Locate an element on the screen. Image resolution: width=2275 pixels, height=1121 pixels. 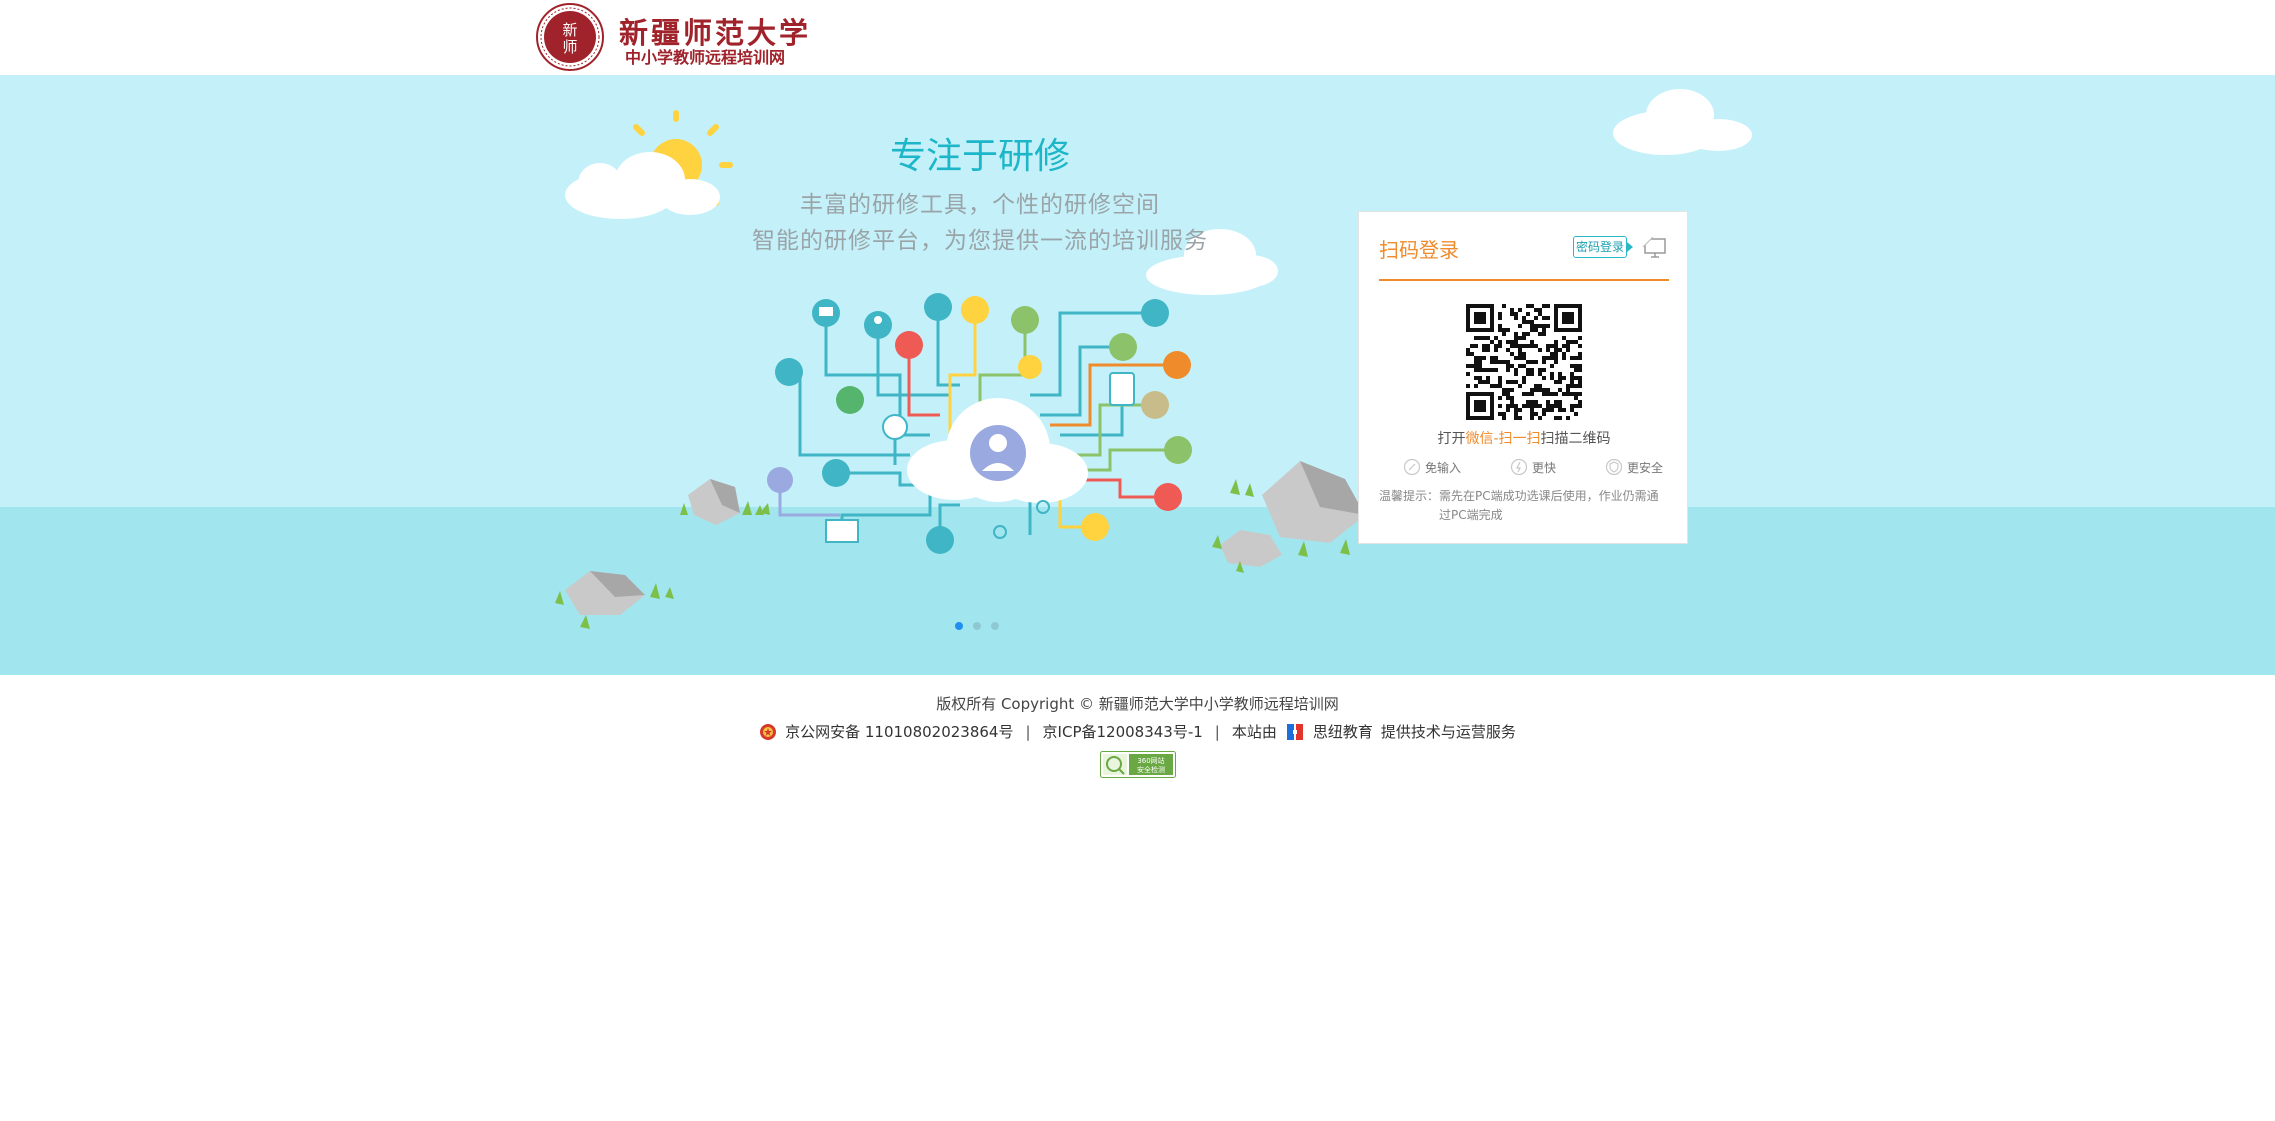
qr-code-icon is located at coordinates (1524, 362).